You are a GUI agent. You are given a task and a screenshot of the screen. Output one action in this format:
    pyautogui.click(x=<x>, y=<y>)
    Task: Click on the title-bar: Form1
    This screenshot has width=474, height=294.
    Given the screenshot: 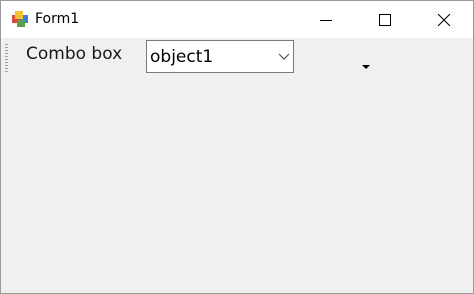 What is the action you would take?
    pyautogui.click(x=237, y=19)
    